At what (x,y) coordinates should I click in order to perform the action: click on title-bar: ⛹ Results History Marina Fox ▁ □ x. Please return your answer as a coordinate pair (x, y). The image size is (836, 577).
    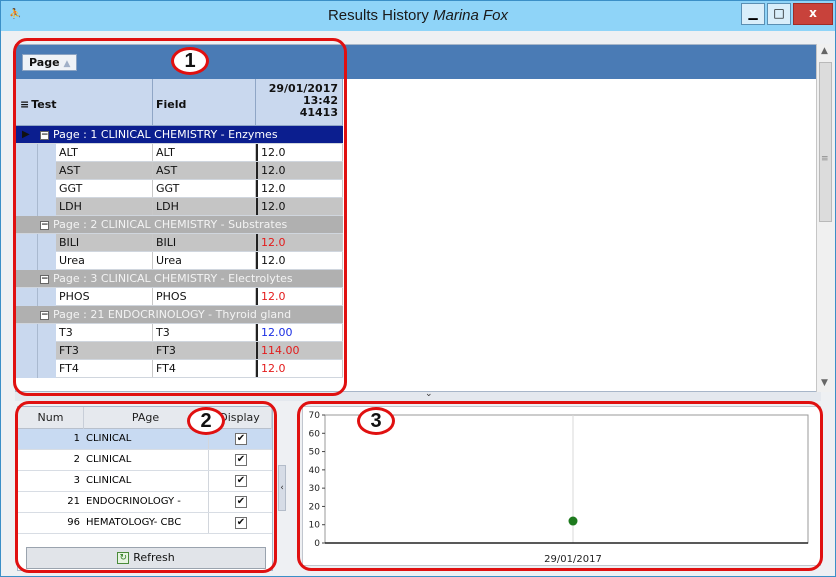
    Looking at the image, I should click on (418, 16).